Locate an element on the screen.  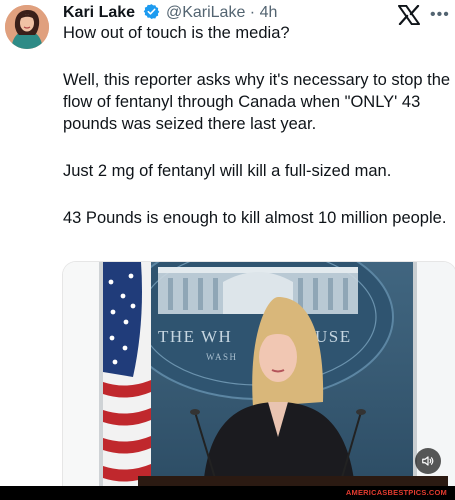
author-handle: @KariLake is located at coordinates (205, 12).